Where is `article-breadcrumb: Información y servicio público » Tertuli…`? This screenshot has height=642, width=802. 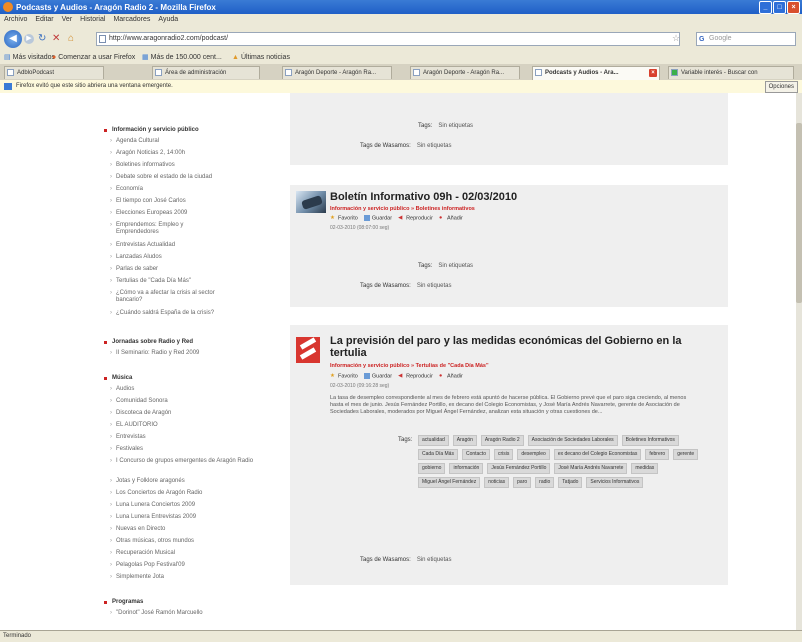
article-breadcrumb: Información y servicio público » Tertuli… is located at coordinates (409, 366).